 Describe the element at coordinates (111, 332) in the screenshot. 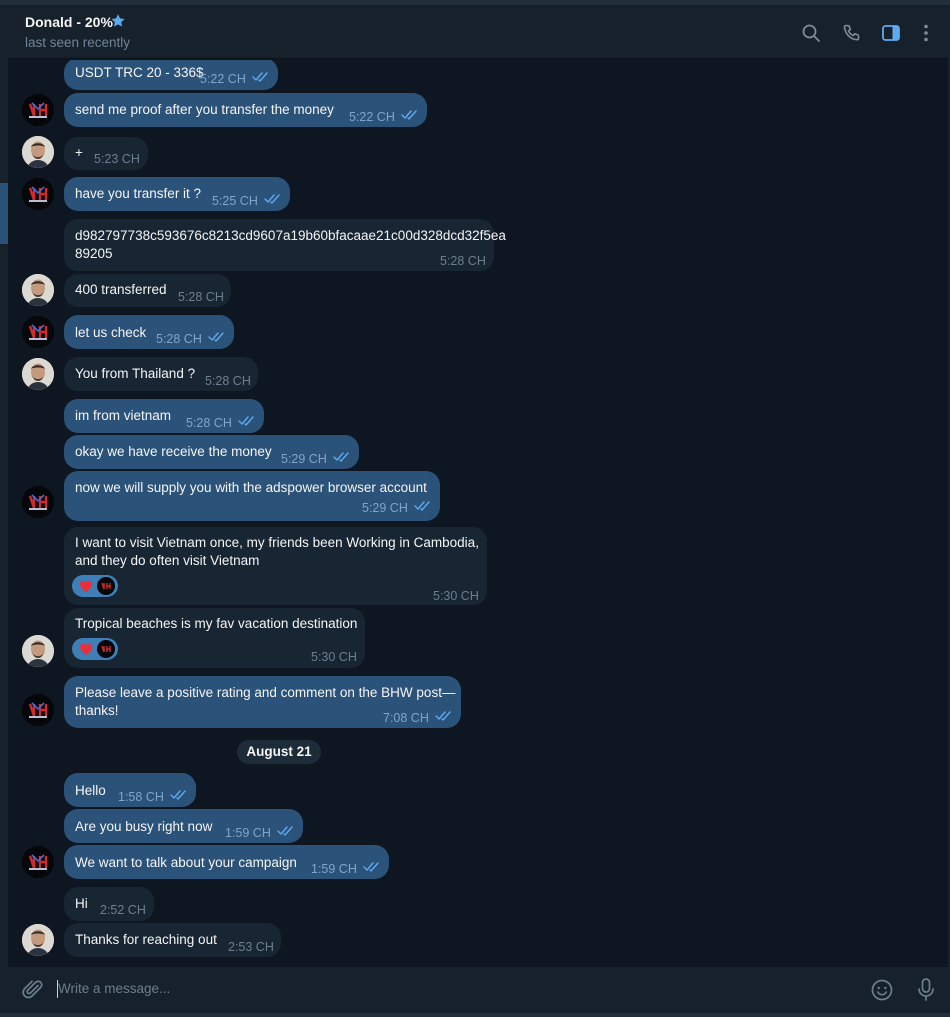

I see `message-text: let us check` at that location.